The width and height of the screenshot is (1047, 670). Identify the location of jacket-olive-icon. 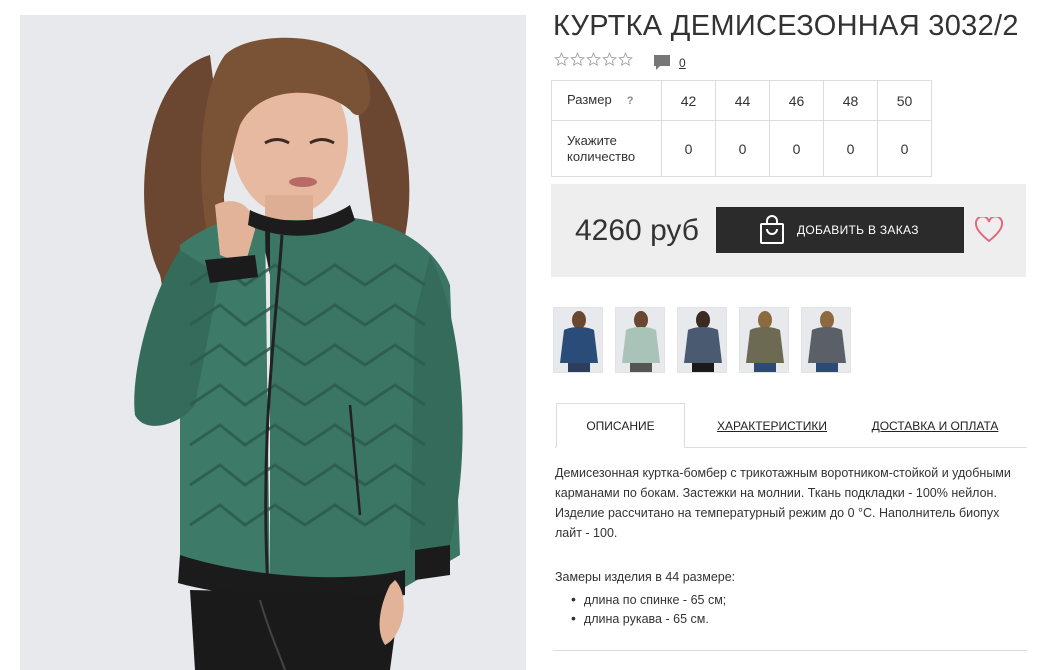
(765, 341).